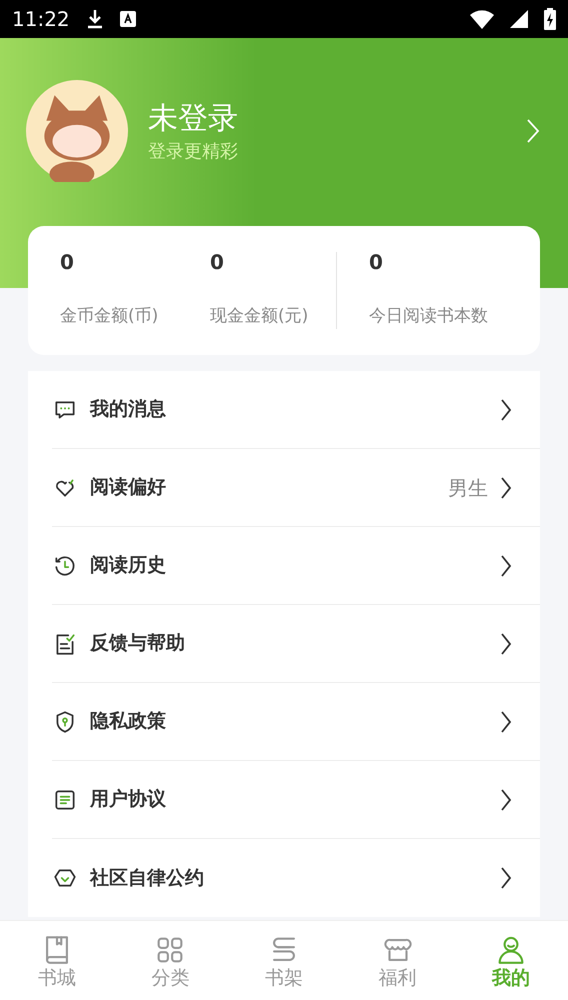  What do you see at coordinates (128, 565) in the screenshot?
I see `menu-label: 阅读历史` at bounding box center [128, 565].